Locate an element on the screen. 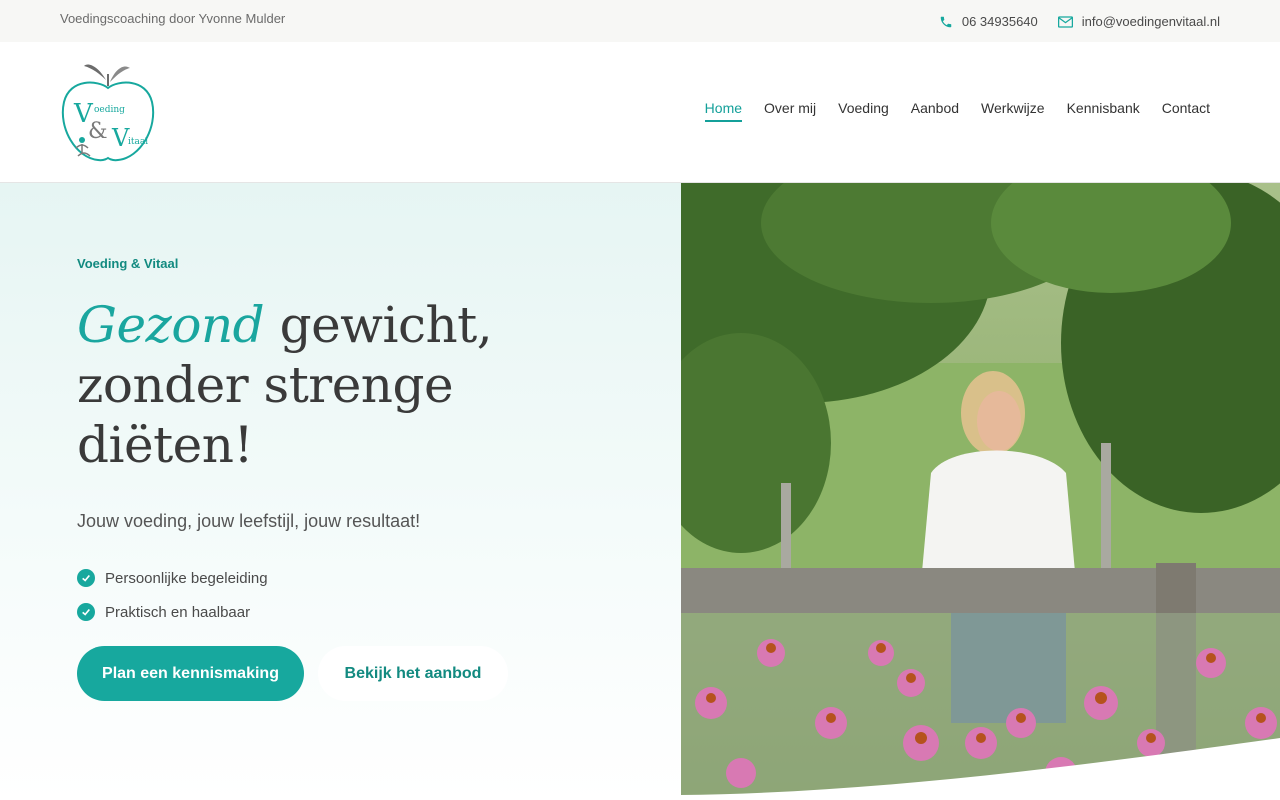  bekijk-aanbod-button: Bekijk het aanbod is located at coordinates (413, 673).